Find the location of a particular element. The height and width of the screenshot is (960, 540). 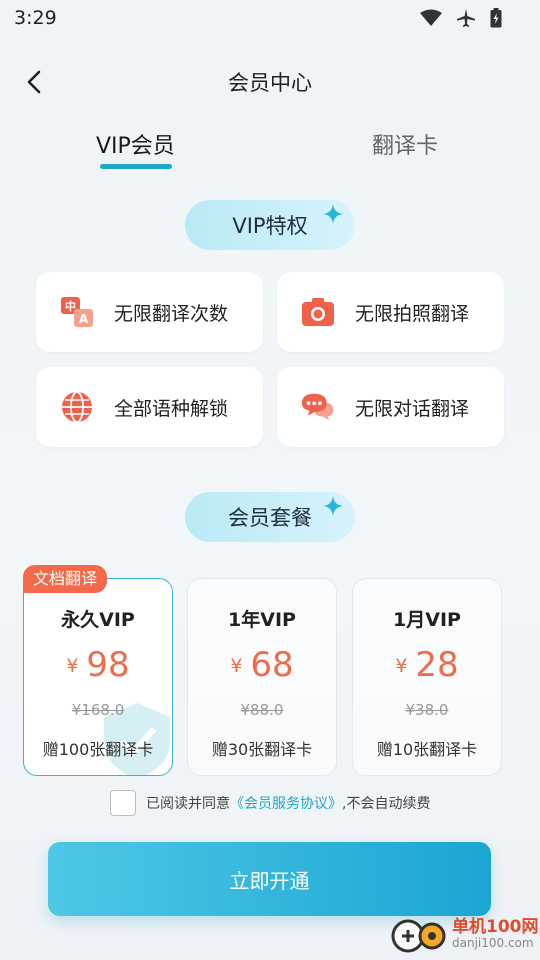

plan-card-lifetime: 永久VIP ¥98 ¥168.0 赠100张翻译卡 is located at coordinates (98, 677).